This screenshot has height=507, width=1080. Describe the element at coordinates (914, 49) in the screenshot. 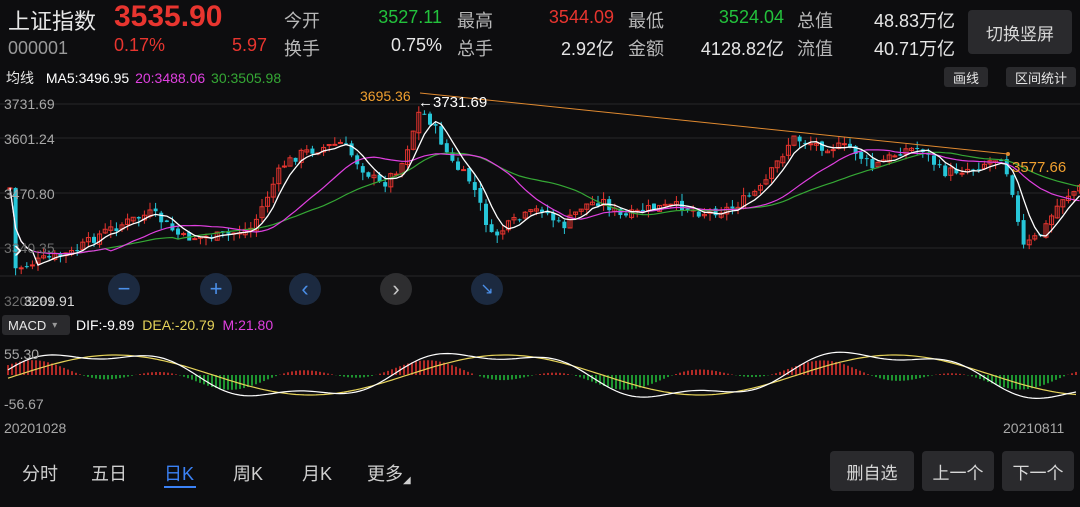

I see `stat-float-cap-value: 40.71万亿` at that location.